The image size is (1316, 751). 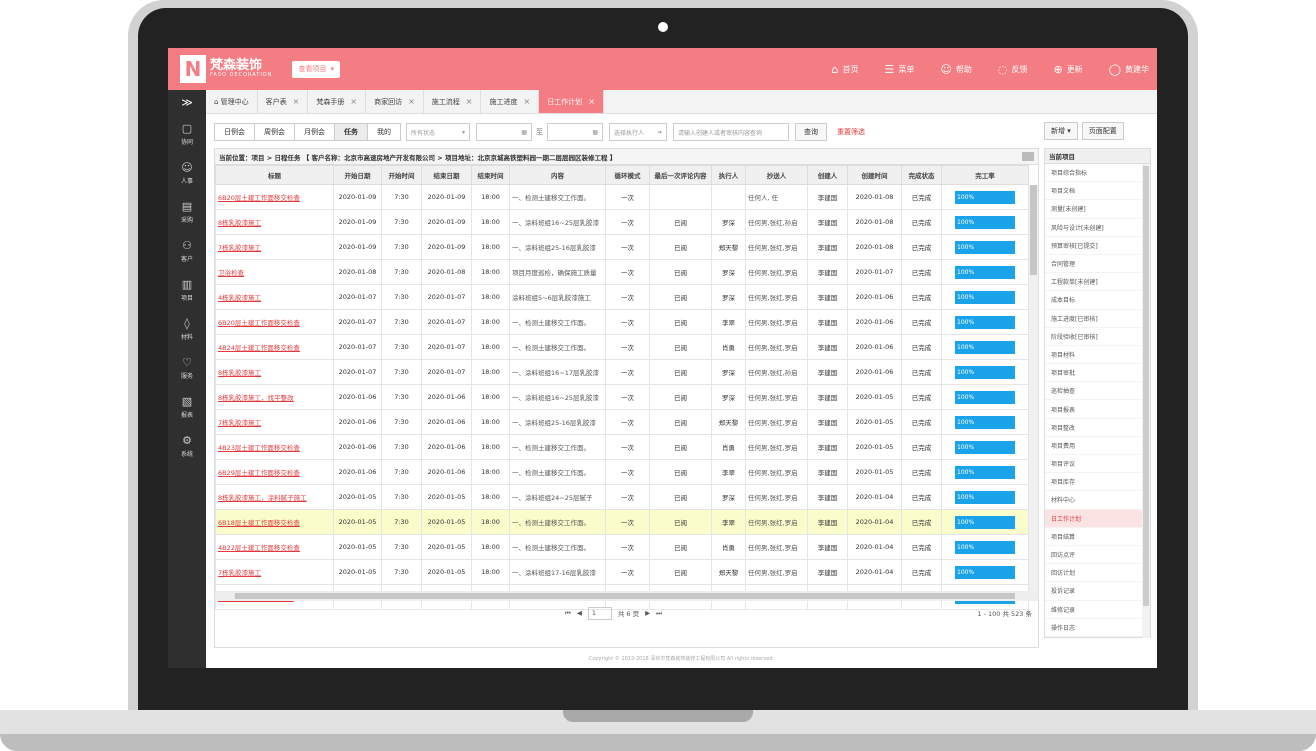 What do you see at coordinates (446, 175) in the screenshot?
I see `column-header: 结束日期` at bounding box center [446, 175].